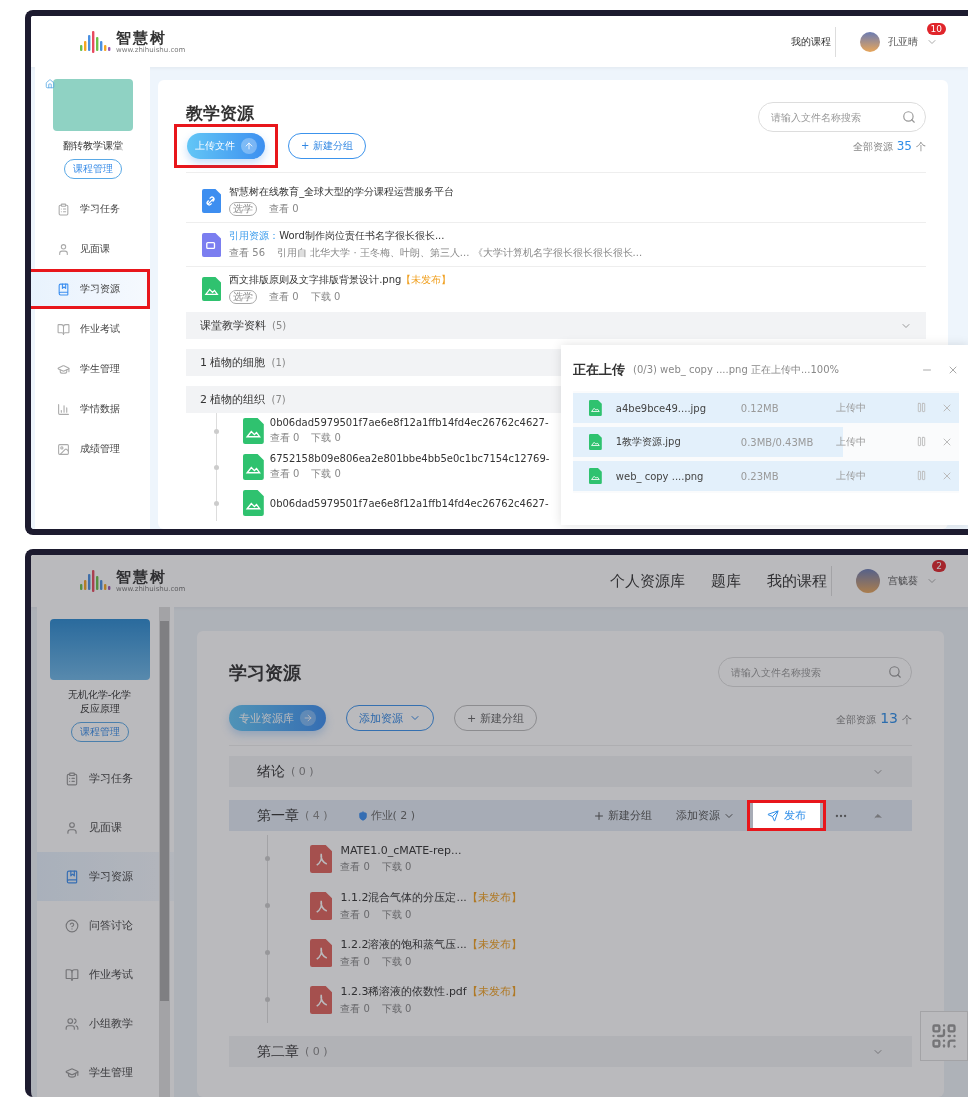 The height and width of the screenshot is (1104, 968). I want to click on homework-link: 作业( 2 ), so click(386, 815).